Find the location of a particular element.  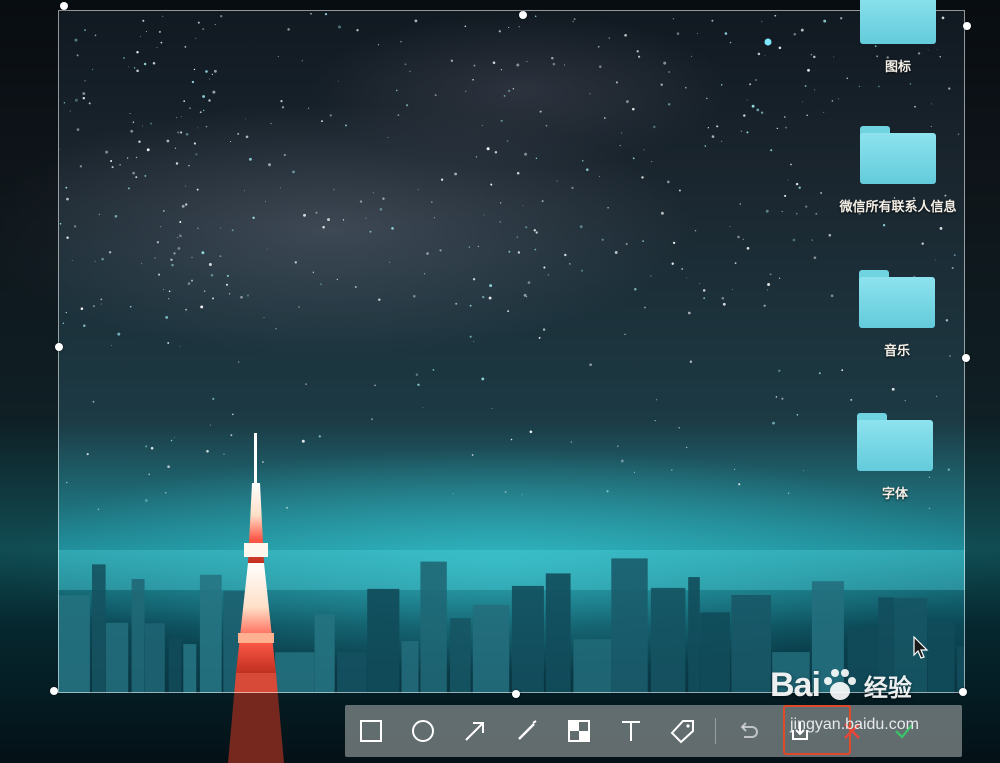

mosaic-icon is located at coordinates (579, 731).